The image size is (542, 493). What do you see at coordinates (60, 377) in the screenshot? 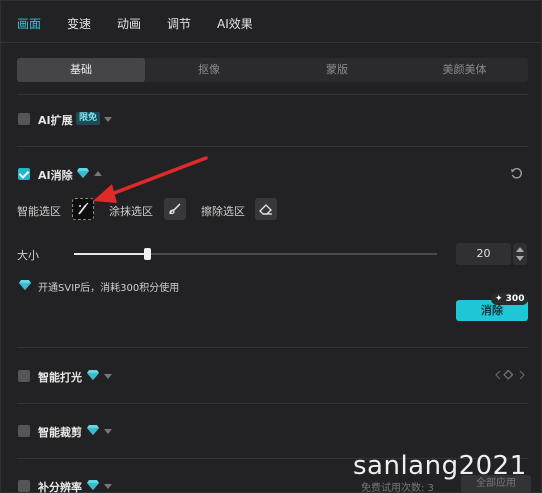
I see `smart-light-title: 智能打光` at bounding box center [60, 377].